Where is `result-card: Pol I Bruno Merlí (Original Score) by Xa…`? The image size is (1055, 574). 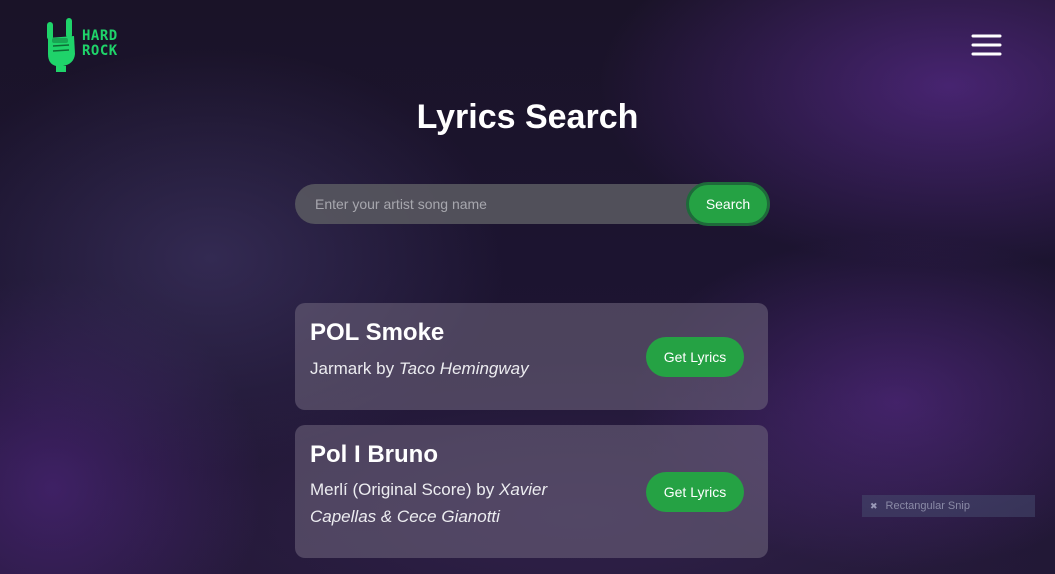
result-card: Pol I Bruno Merlí (Original Score) by Xa… is located at coordinates (531, 491).